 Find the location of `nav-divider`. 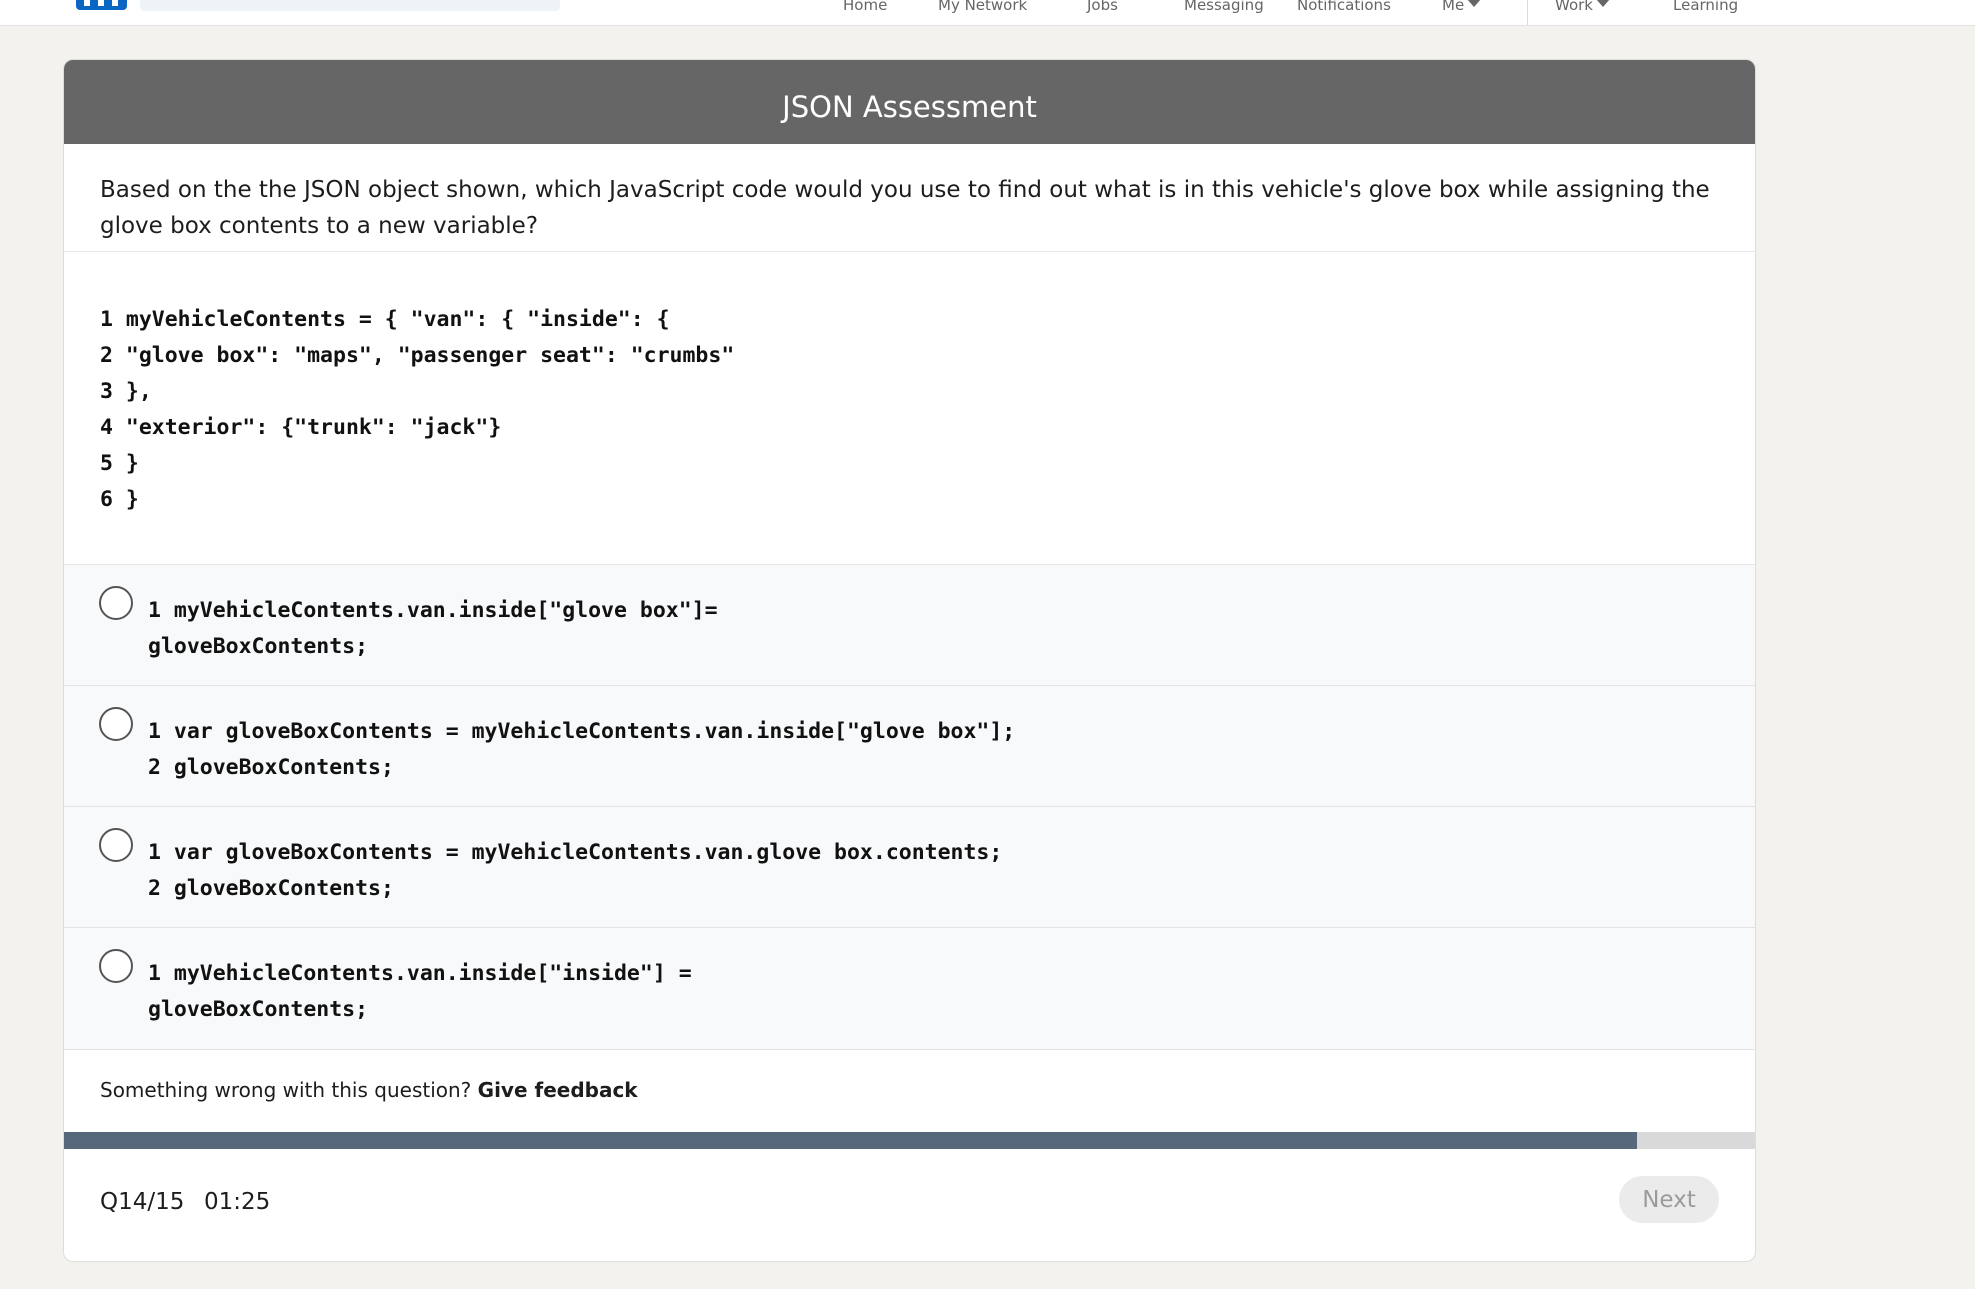

nav-divider is located at coordinates (1527, 12).